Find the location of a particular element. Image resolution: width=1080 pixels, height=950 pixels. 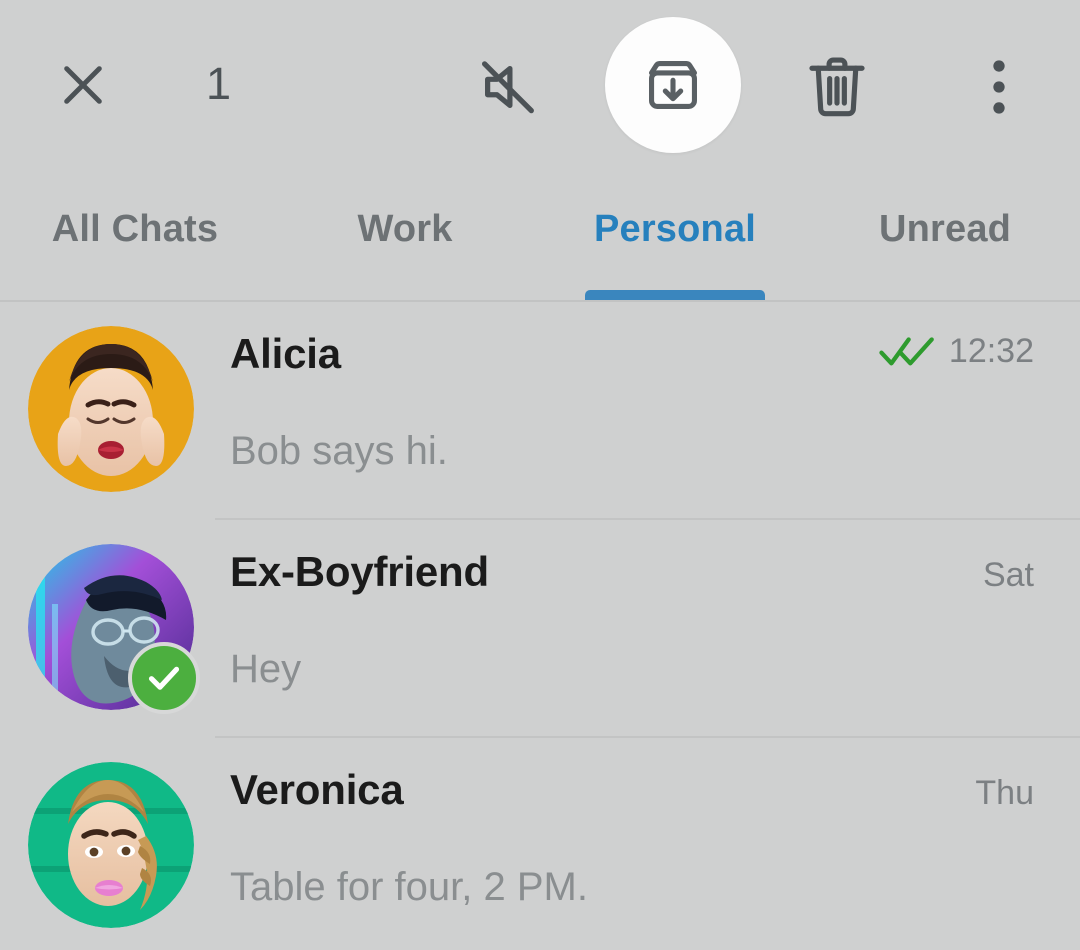

tab-label: All Chats is located at coordinates (135, 229).